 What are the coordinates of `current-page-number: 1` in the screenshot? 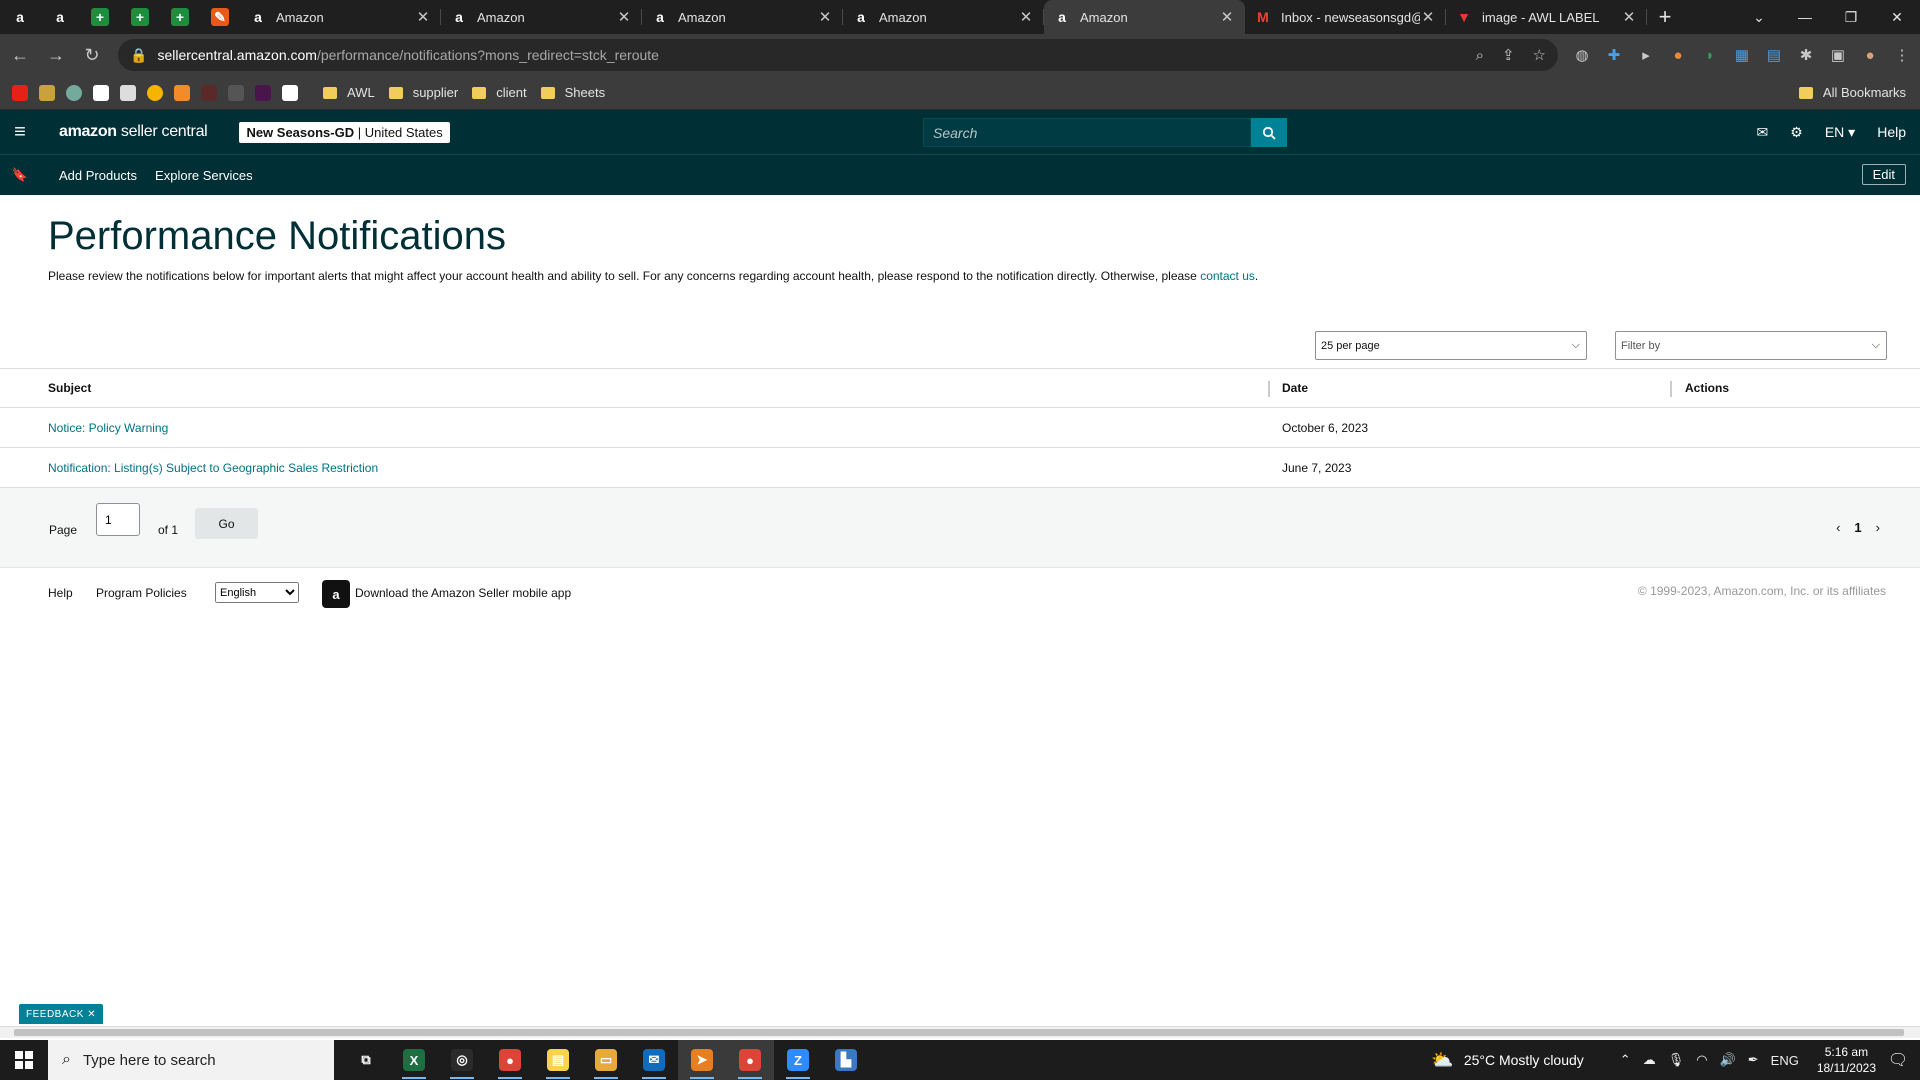 It's located at (1857, 527).